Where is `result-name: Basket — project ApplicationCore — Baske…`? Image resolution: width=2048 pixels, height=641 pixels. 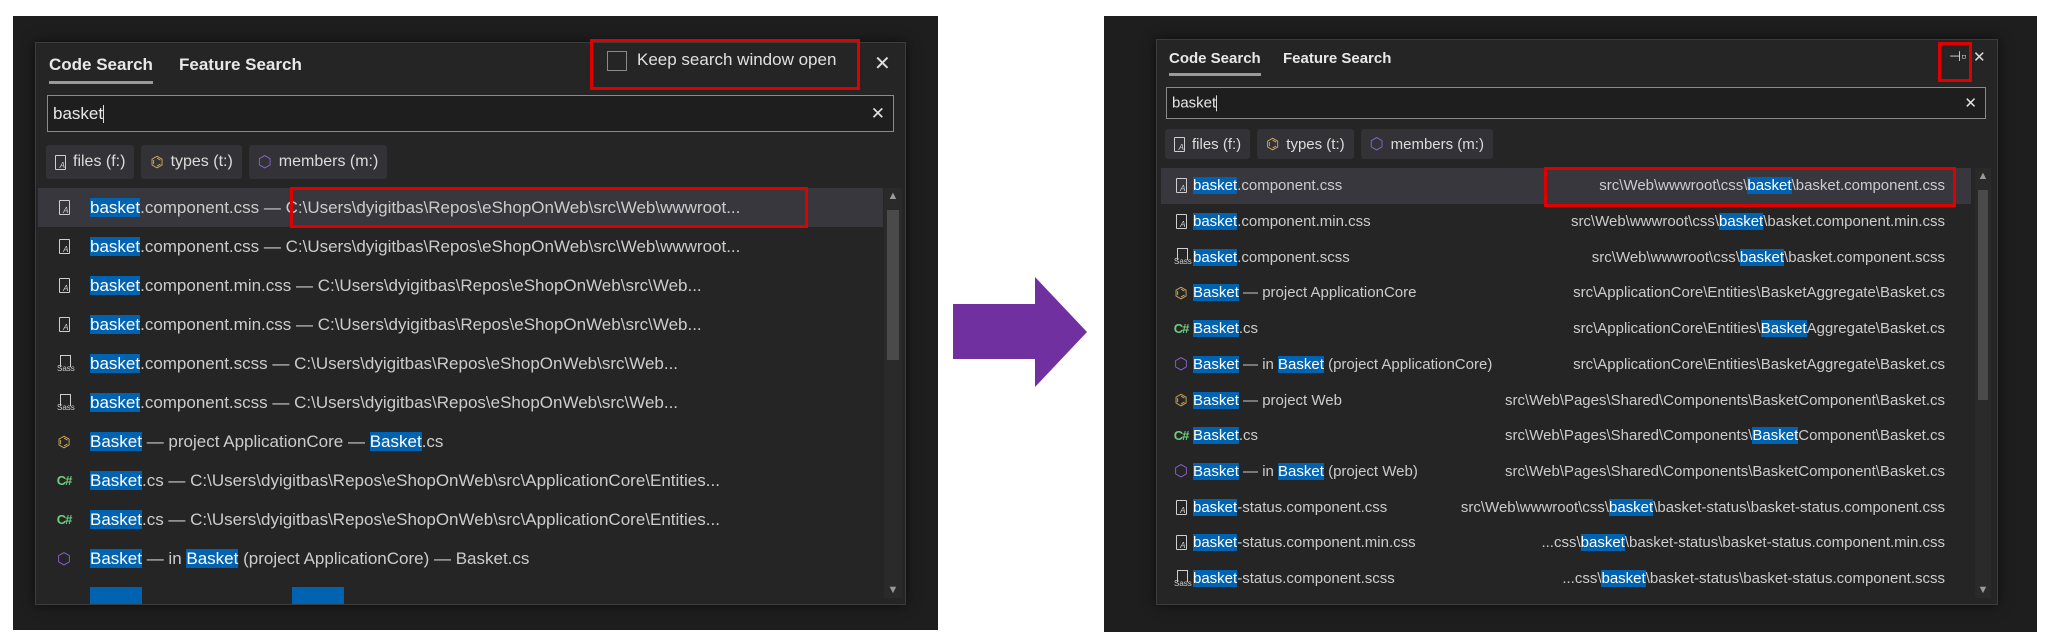 result-name: Basket — project ApplicationCore — Baske… is located at coordinates (266, 441).